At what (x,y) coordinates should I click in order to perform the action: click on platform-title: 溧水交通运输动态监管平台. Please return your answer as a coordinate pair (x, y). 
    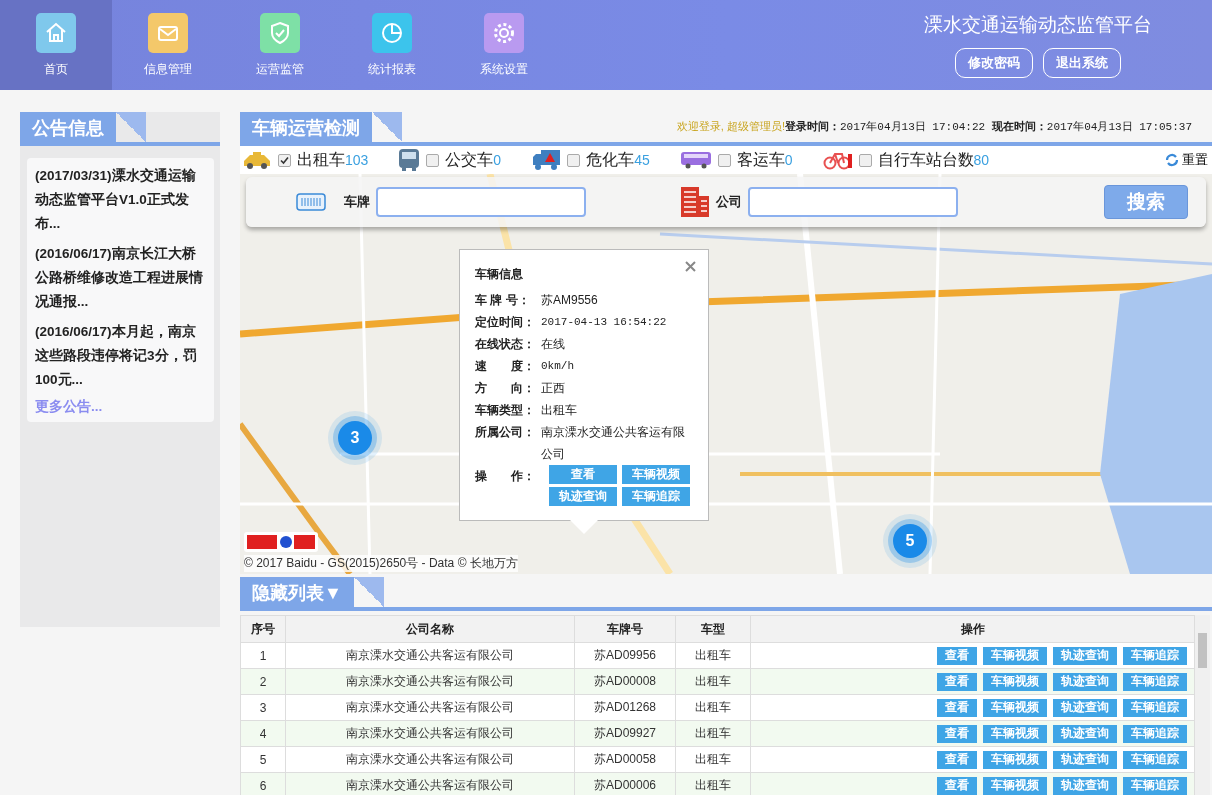
    Looking at the image, I should click on (1038, 25).